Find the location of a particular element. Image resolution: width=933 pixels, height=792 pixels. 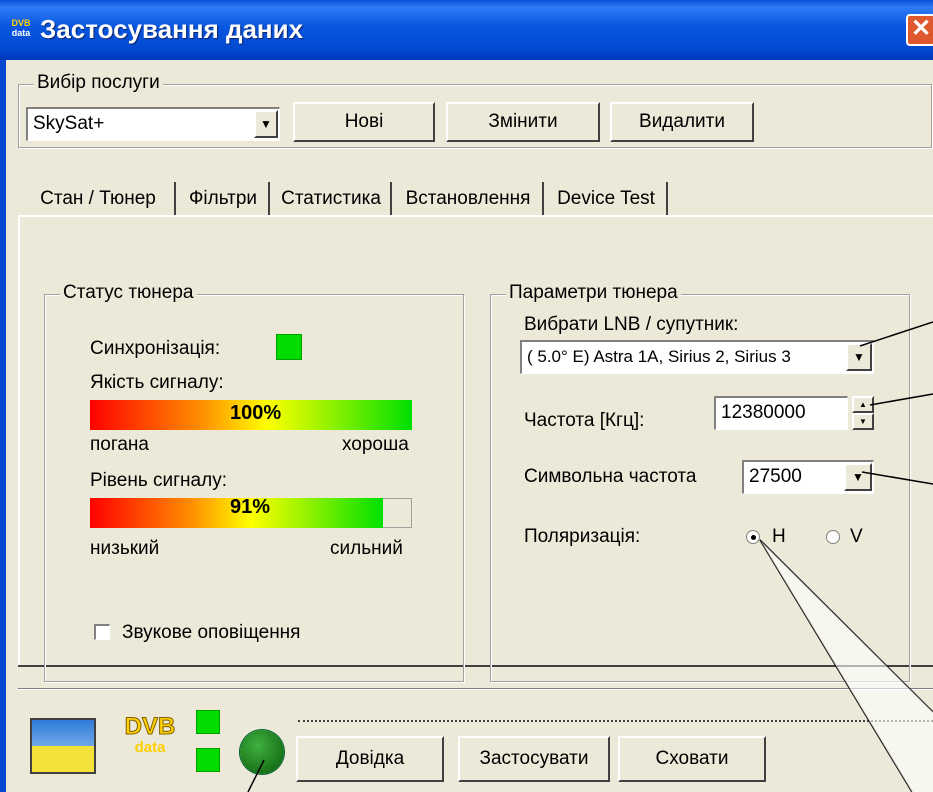

annotation-line-activity is located at coordinates (256, 775).